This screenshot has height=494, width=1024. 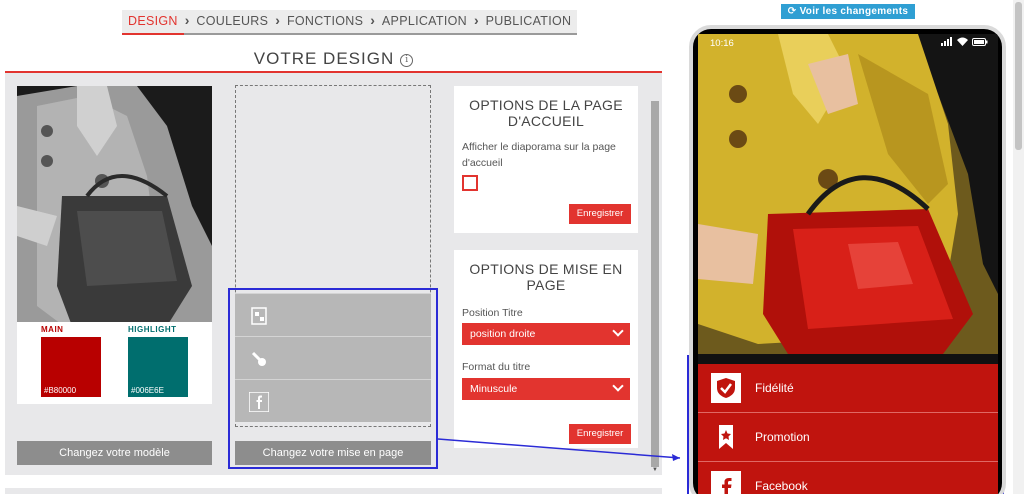 What do you see at coordinates (71, 367) in the screenshot?
I see `main-color-swatch: #B80000` at bounding box center [71, 367].